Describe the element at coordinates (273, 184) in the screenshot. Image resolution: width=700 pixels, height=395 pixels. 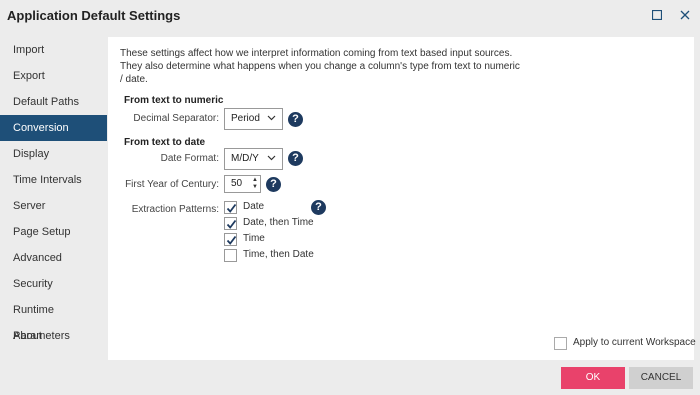
I see `first-year-century-help-icon: ?` at that location.